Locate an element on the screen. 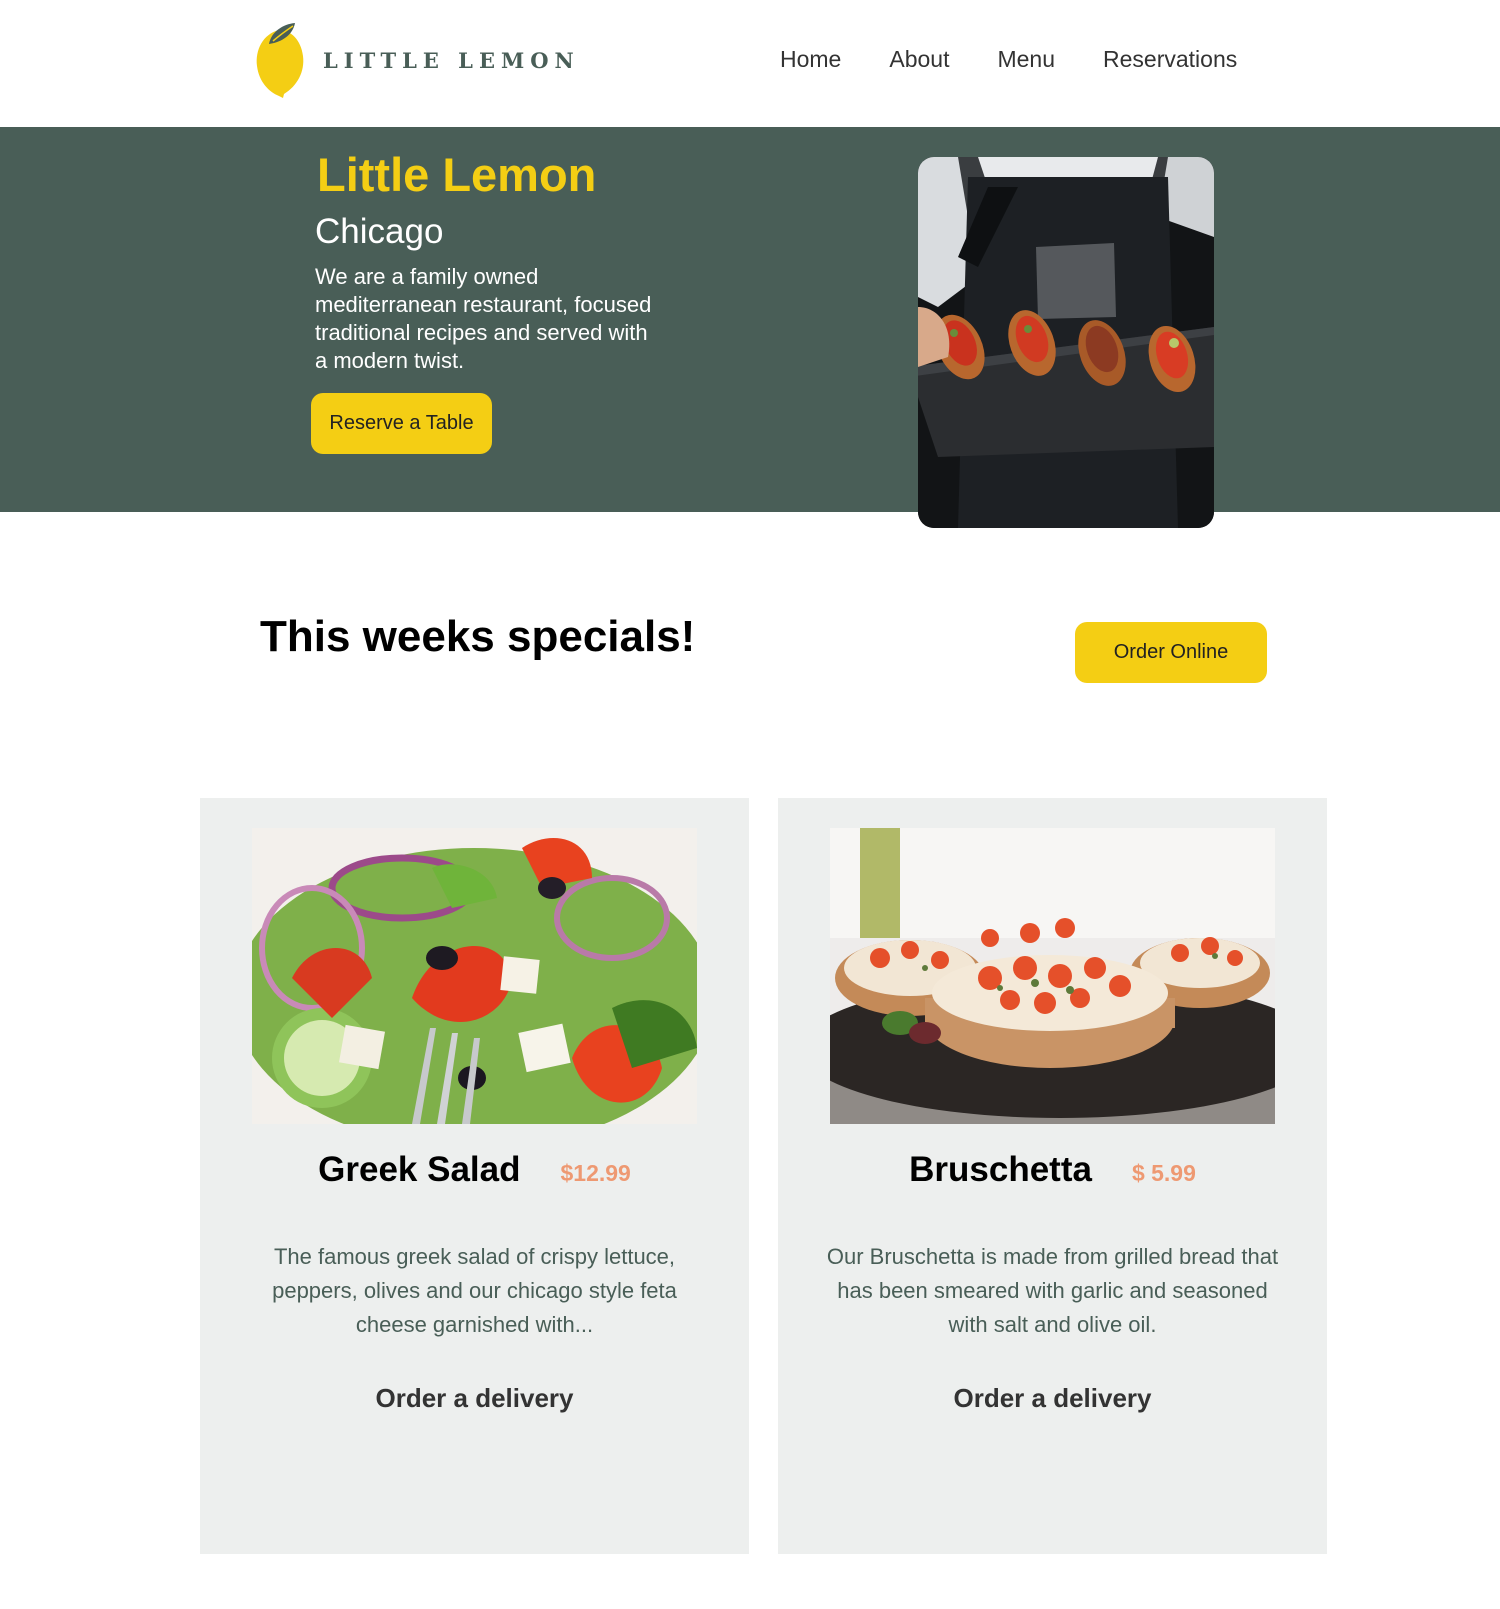 The width and height of the screenshot is (1500, 1609). order-online-button: Order Online is located at coordinates (1171, 652).